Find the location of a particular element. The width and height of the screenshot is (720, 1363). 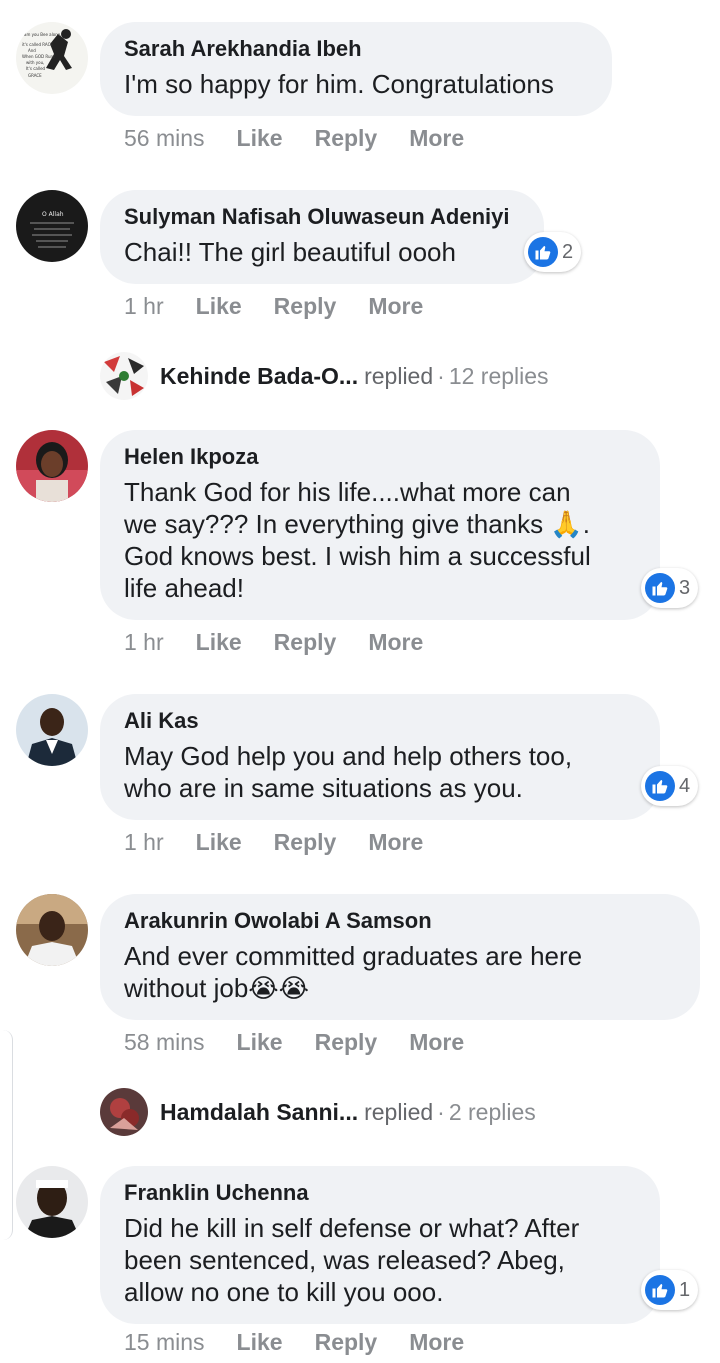

comment-actions: 58 mins Like Reply More is located at coordinates (310, 1042).